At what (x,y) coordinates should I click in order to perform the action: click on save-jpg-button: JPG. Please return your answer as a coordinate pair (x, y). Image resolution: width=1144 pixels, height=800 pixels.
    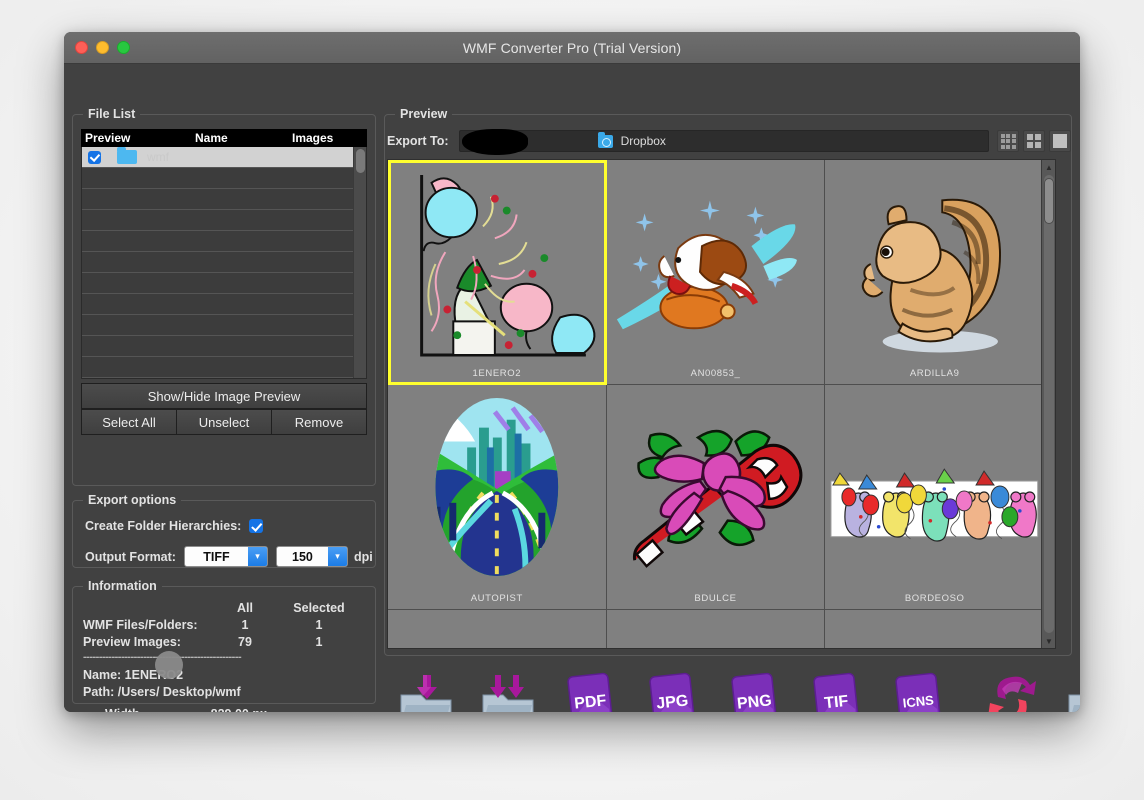
    Looking at the image, I should click on (672, 691).